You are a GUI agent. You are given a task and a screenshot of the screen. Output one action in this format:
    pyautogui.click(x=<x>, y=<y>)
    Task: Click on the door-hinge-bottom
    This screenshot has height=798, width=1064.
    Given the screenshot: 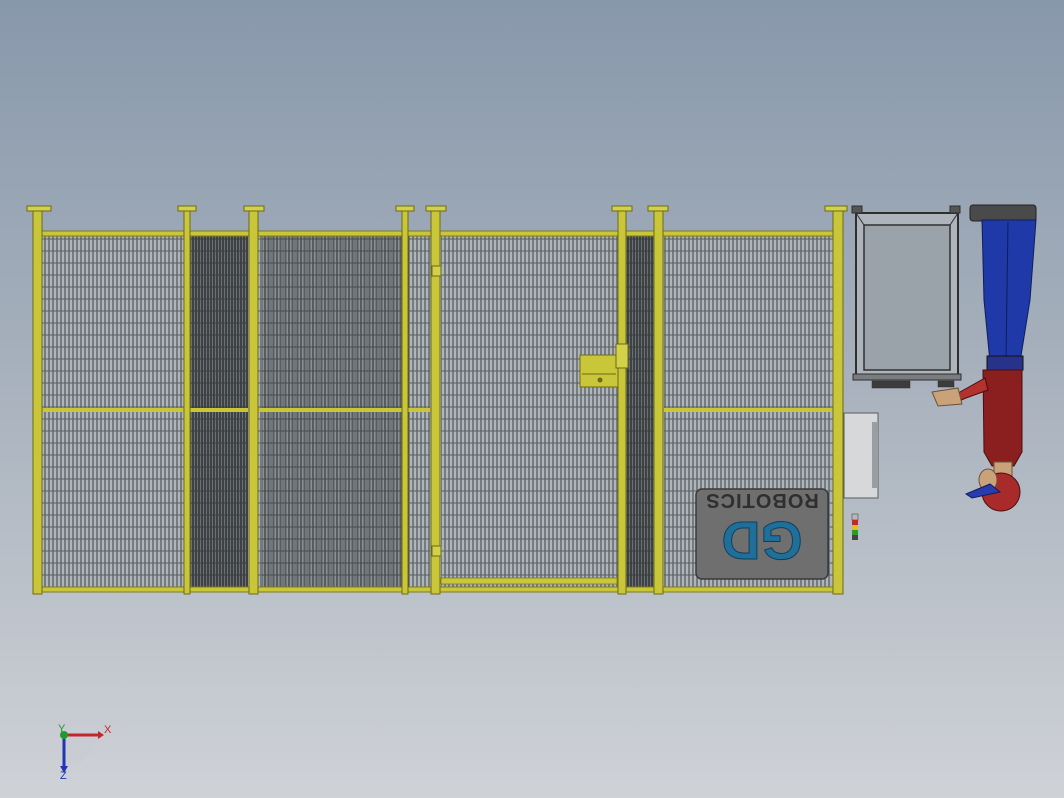 What is the action you would take?
    pyautogui.click(x=436, y=551)
    